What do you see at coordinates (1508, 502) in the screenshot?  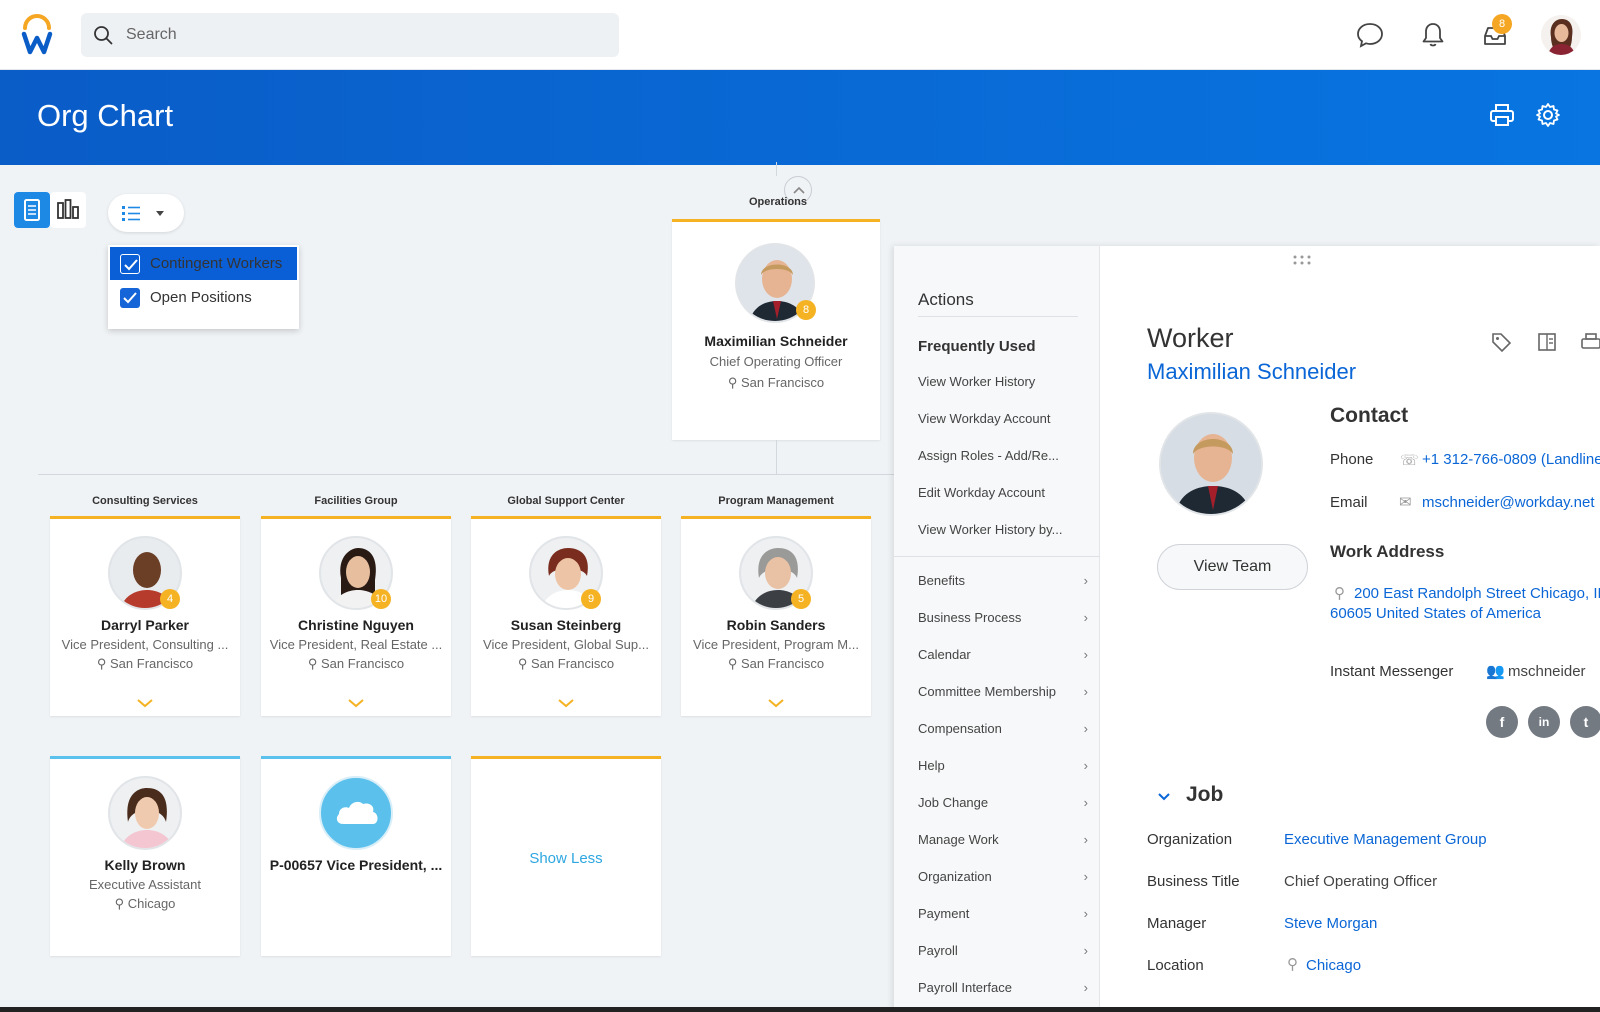 I see `email-link: mschneider@workday.net` at bounding box center [1508, 502].